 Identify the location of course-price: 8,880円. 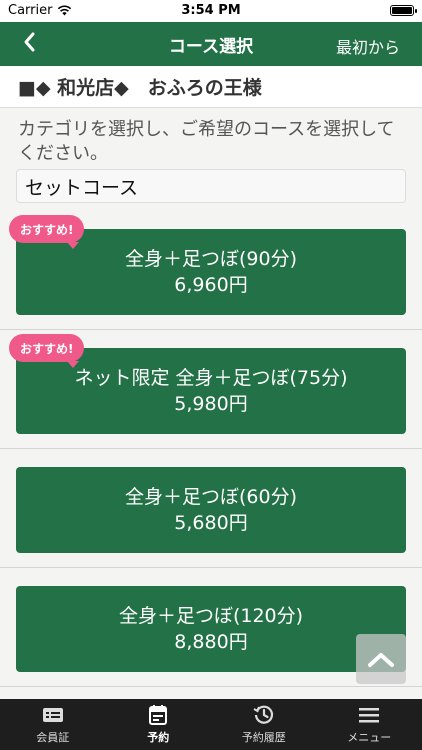
(211, 642).